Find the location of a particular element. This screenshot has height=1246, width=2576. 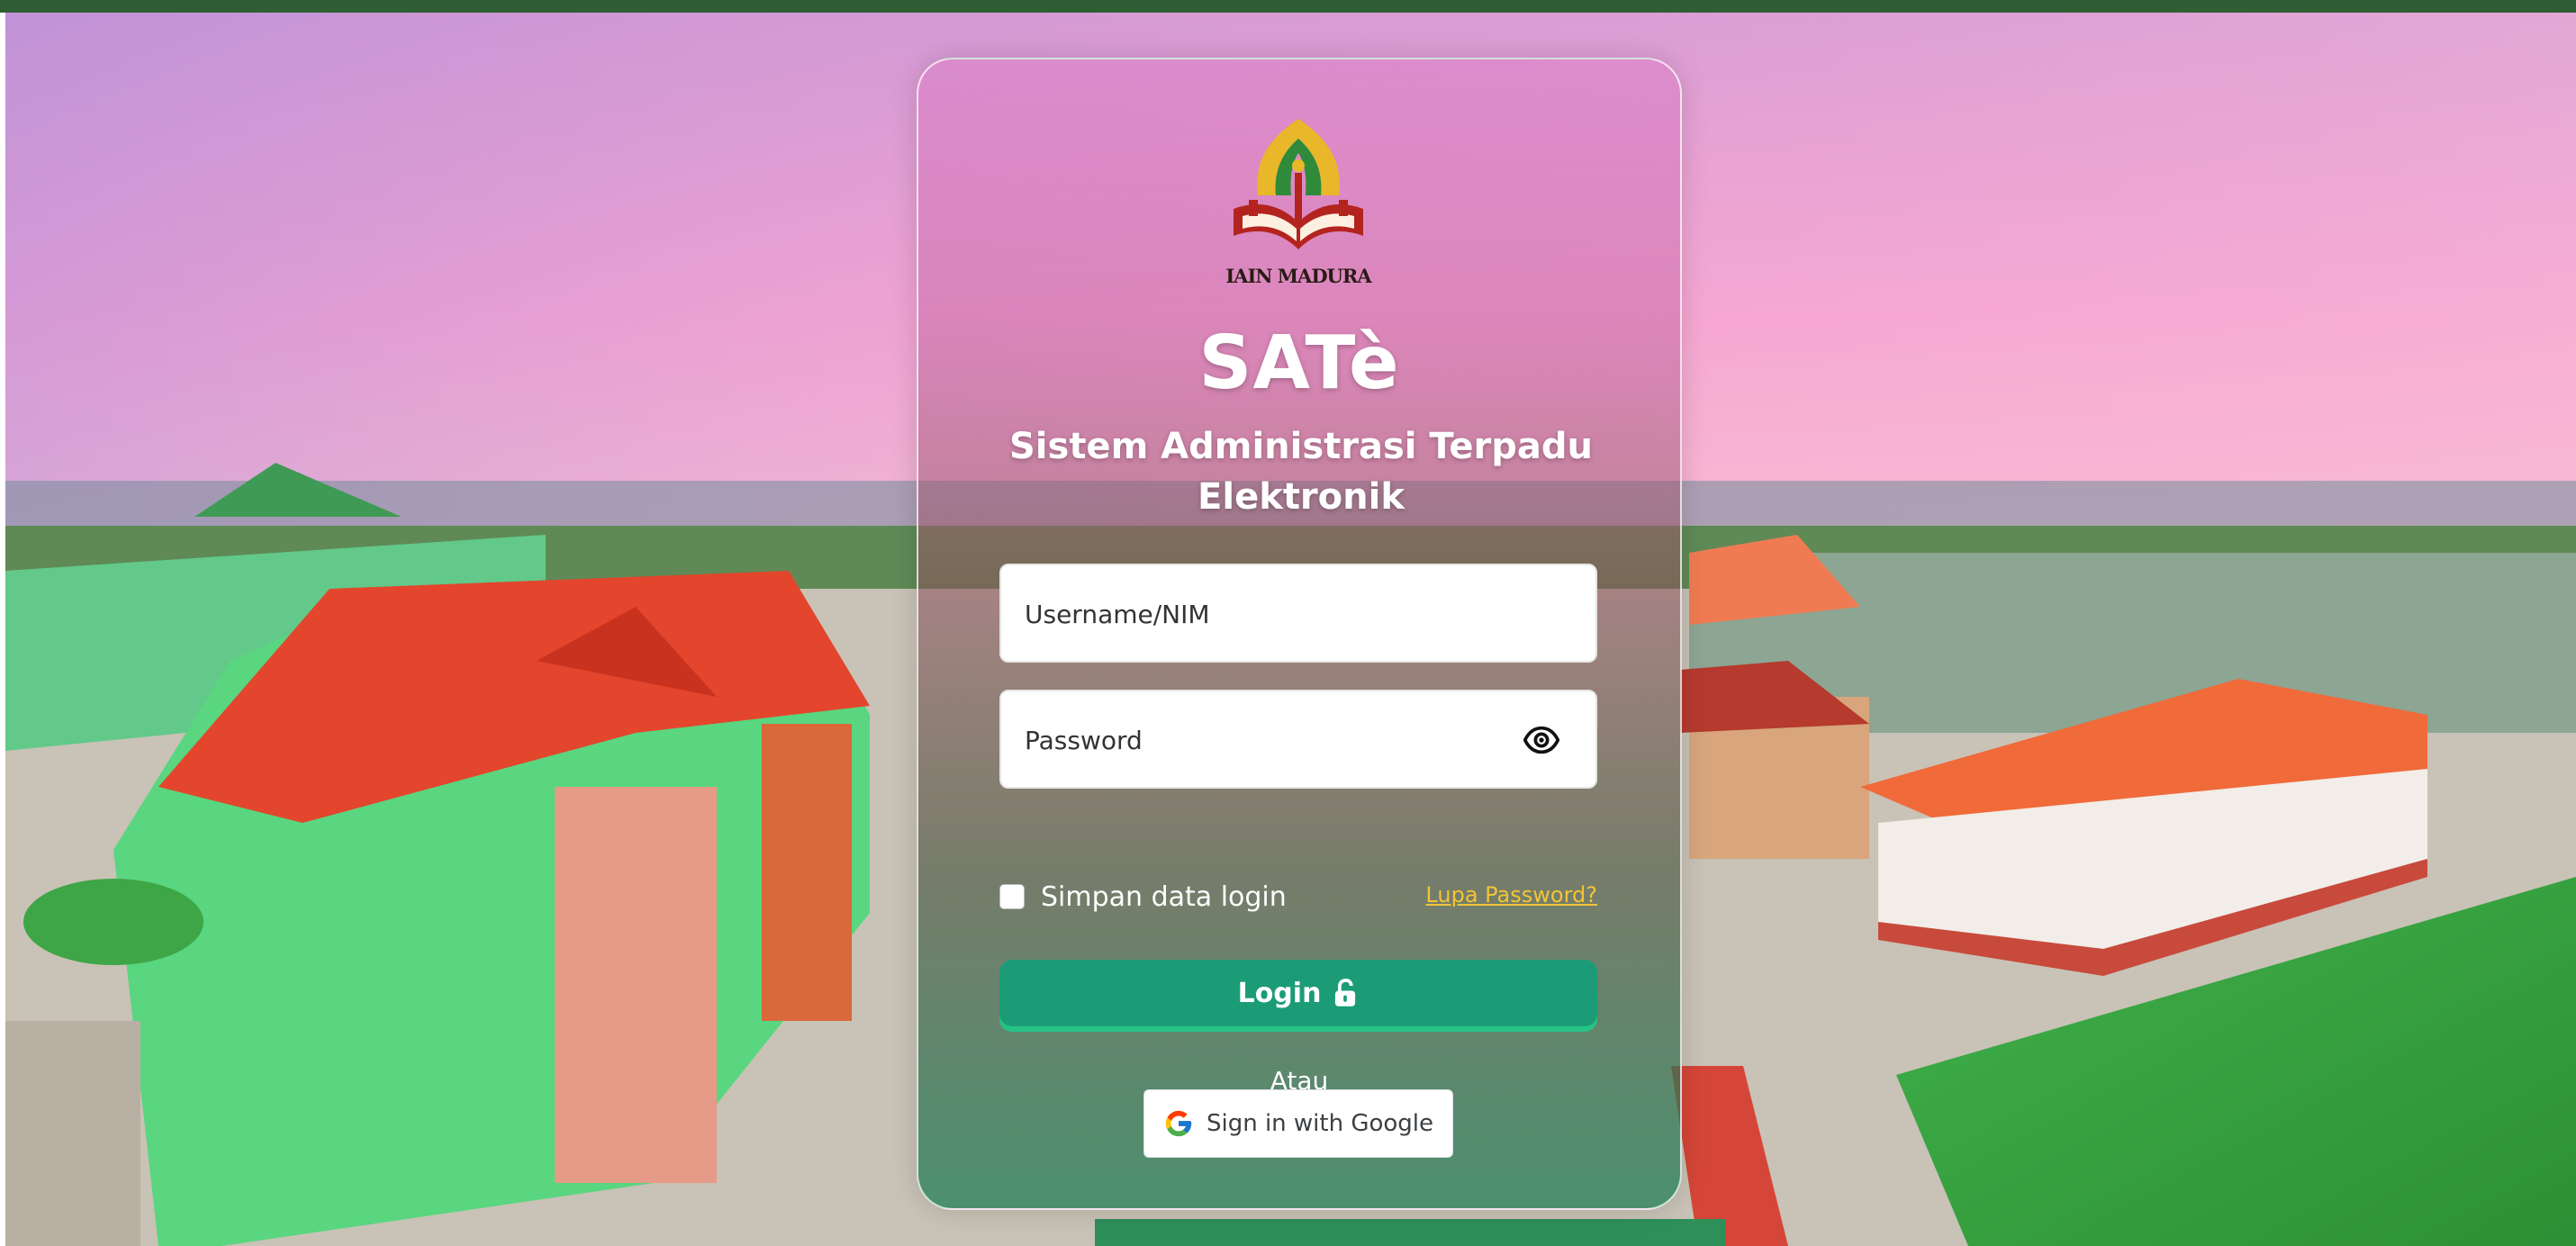

unlock-icon is located at coordinates (1345, 993).